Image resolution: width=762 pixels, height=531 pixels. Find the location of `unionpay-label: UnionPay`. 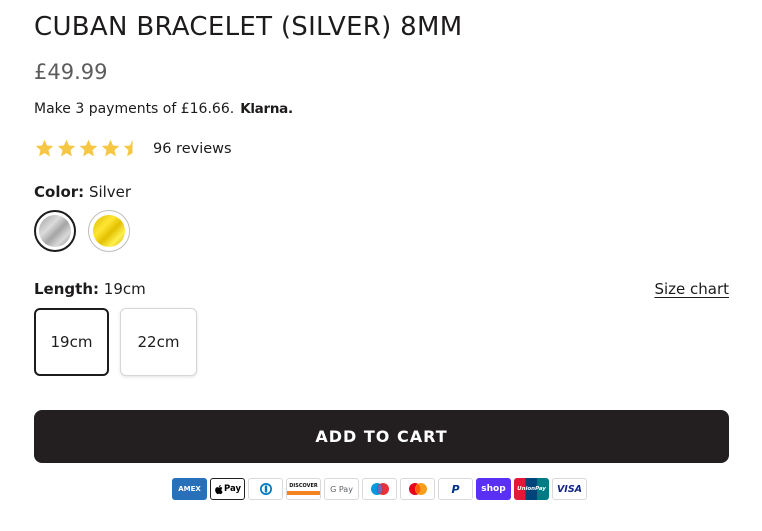

unionpay-label: UnionPay is located at coordinates (531, 489).